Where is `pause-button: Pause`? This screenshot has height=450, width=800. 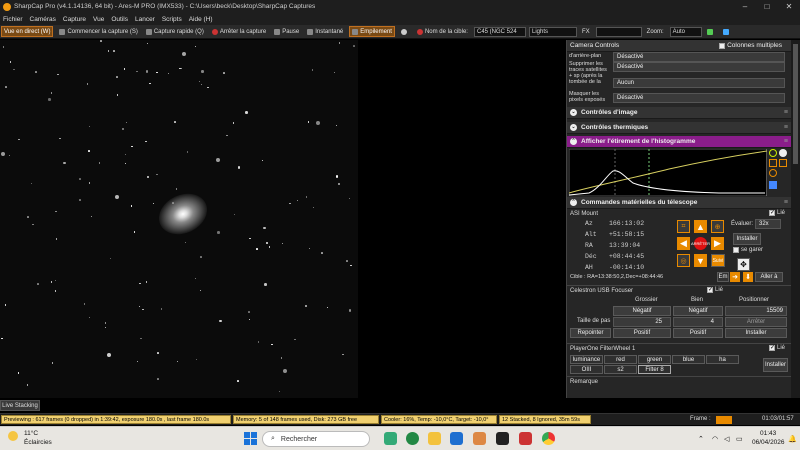
pause-button: Pause is located at coordinates (286, 31).